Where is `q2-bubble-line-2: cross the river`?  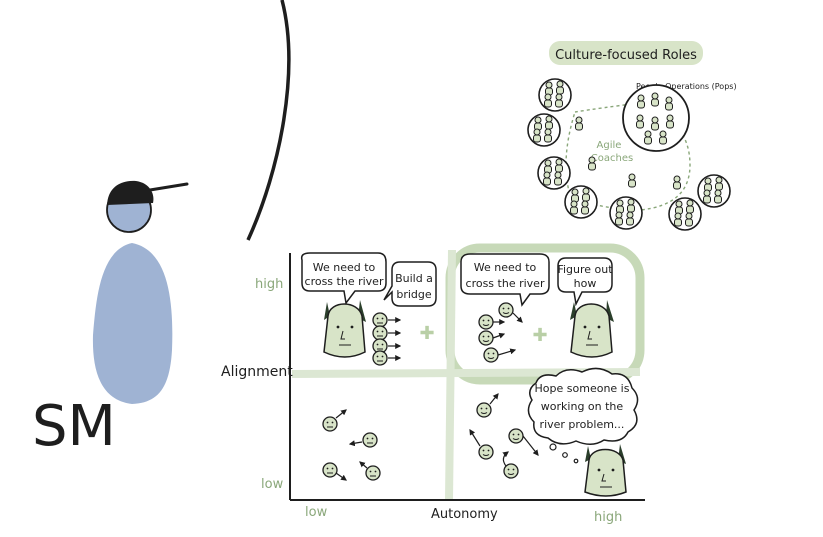
q2-bubble-line-2: cross the river is located at coordinates (505, 283).